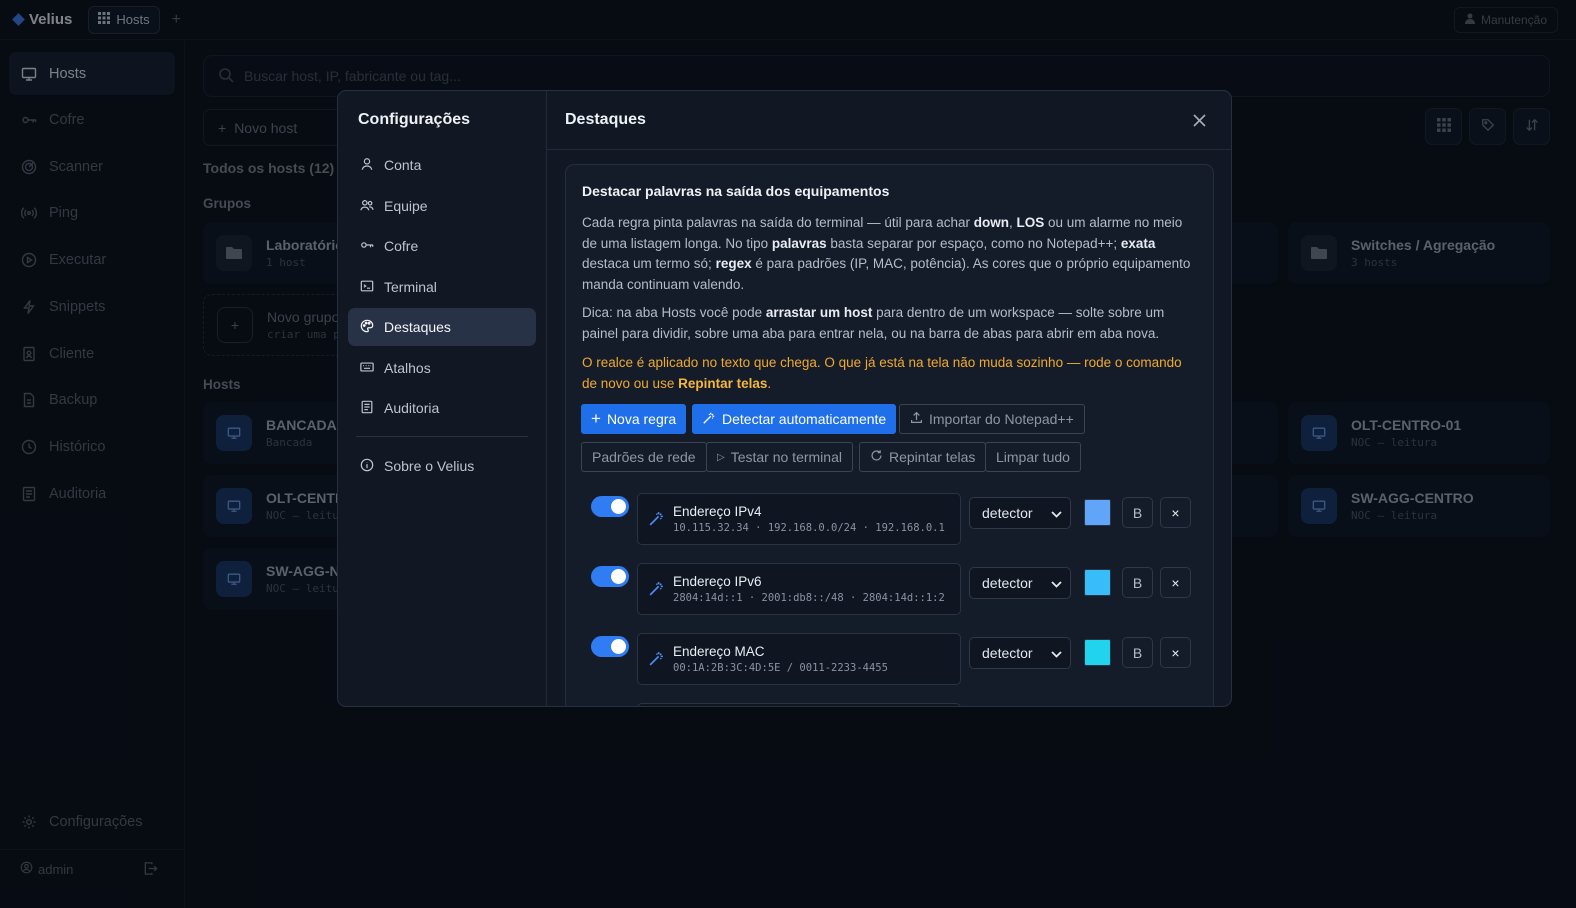  I want to click on clear-all-button: Limpar tudo, so click(1033, 457).